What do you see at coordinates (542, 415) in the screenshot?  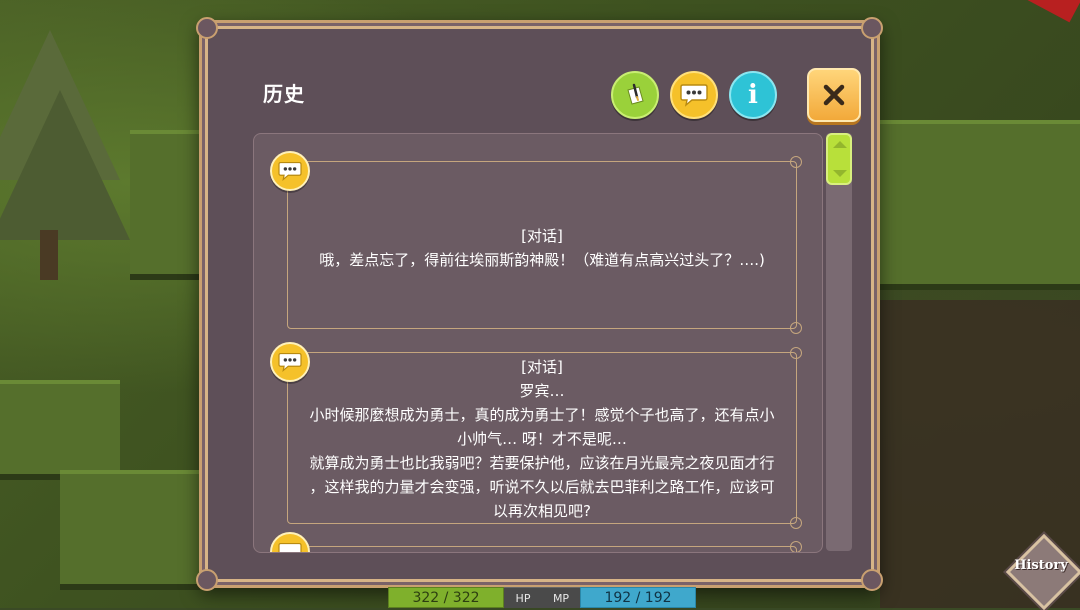 I see `entry-line: 小时候那麼想成为勇士，真的成为勇士了！感觉个子也高了，还有点小` at bounding box center [542, 415].